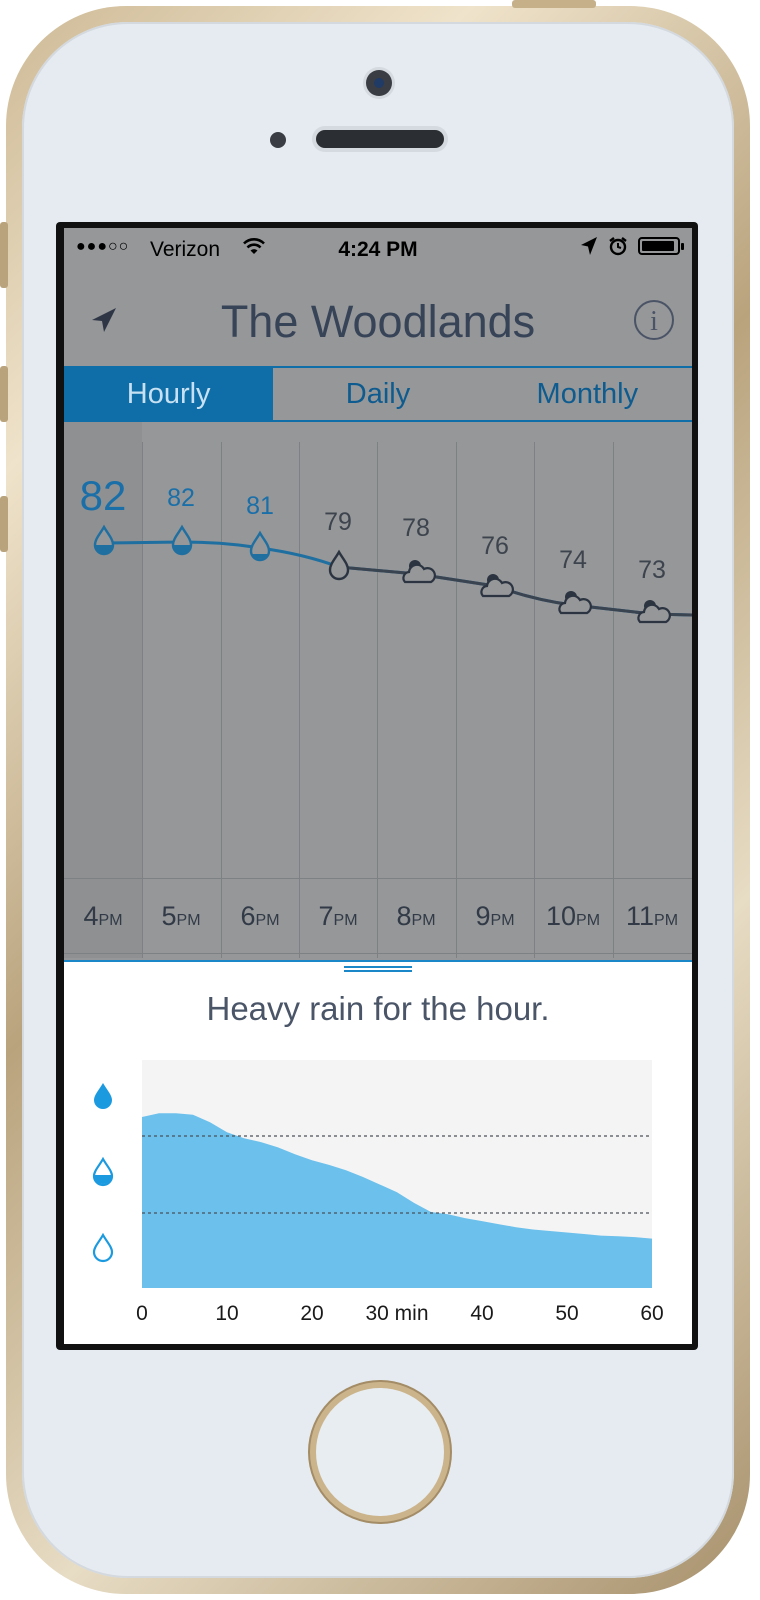 This screenshot has height=1600, width=760. What do you see at coordinates (618, 246) in the screenshot?
I see `alarm-icon` at bounding box center [618, 246].